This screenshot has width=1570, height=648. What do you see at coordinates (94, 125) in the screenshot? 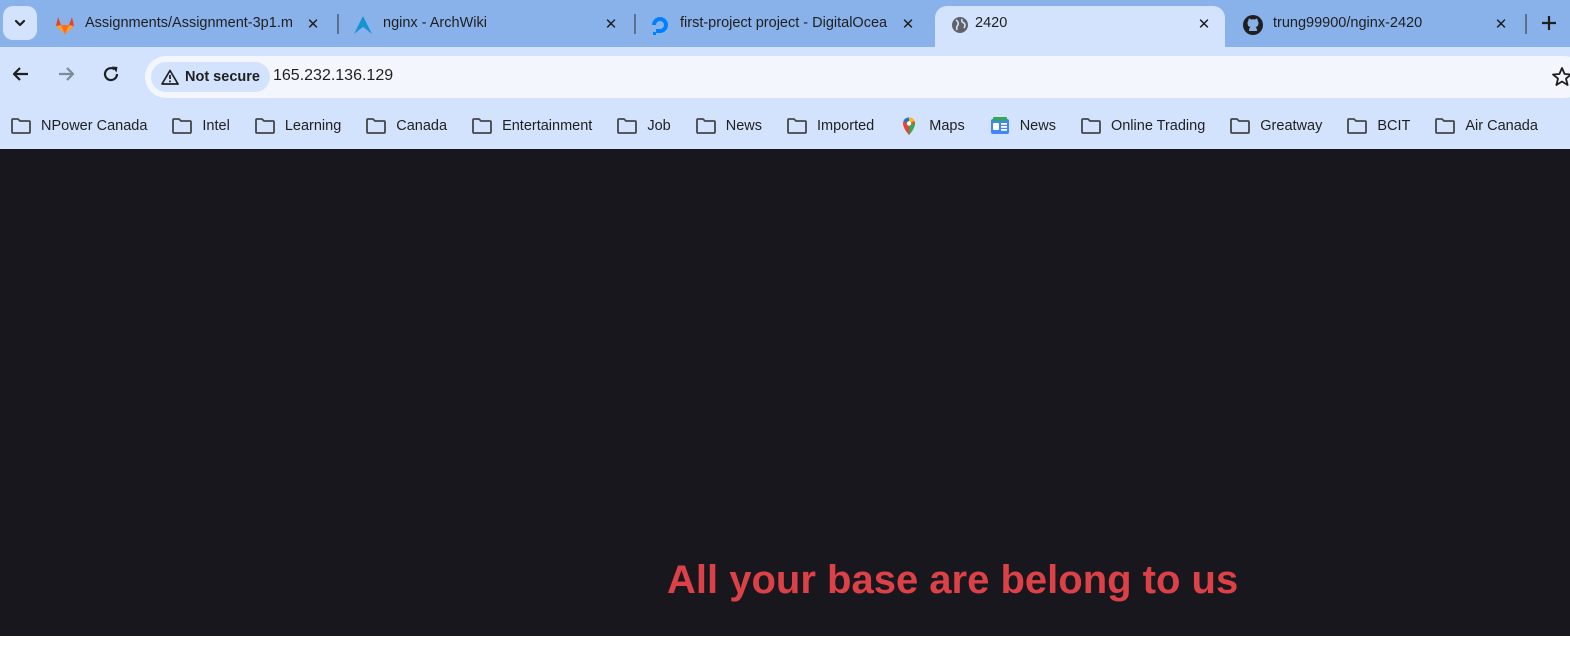
I see `bookmark-label: NPower Canada` at bounding box center [94, 125].